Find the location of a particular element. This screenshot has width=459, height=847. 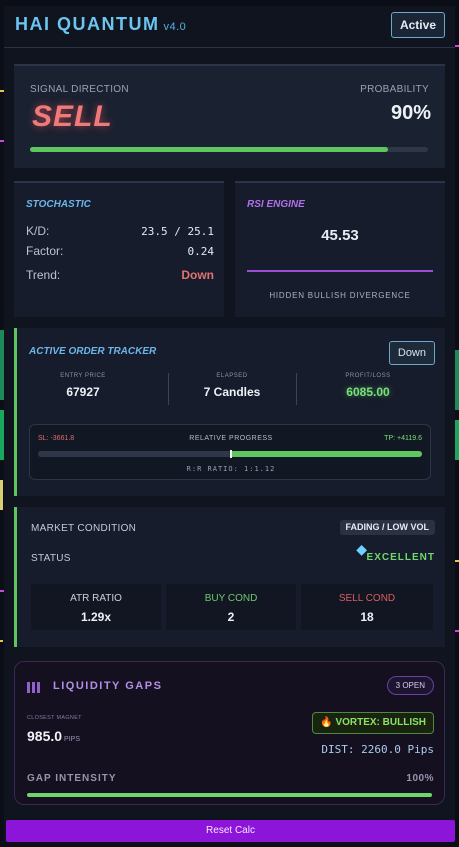

gap-intensity-label: GAP INTENSITY is located at coordinates (72, 778).